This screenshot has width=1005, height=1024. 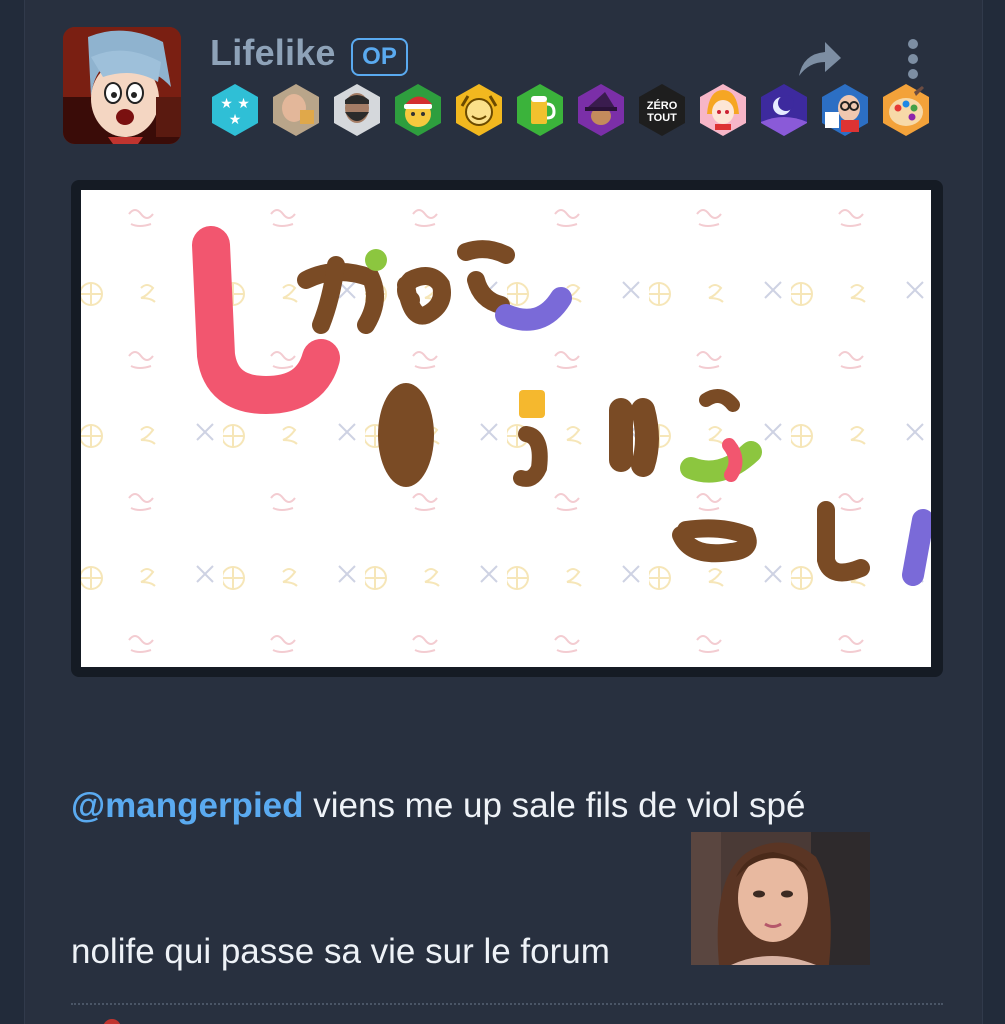 I want to click on beer-mug-badge-icon, so click(x=540, y=110).